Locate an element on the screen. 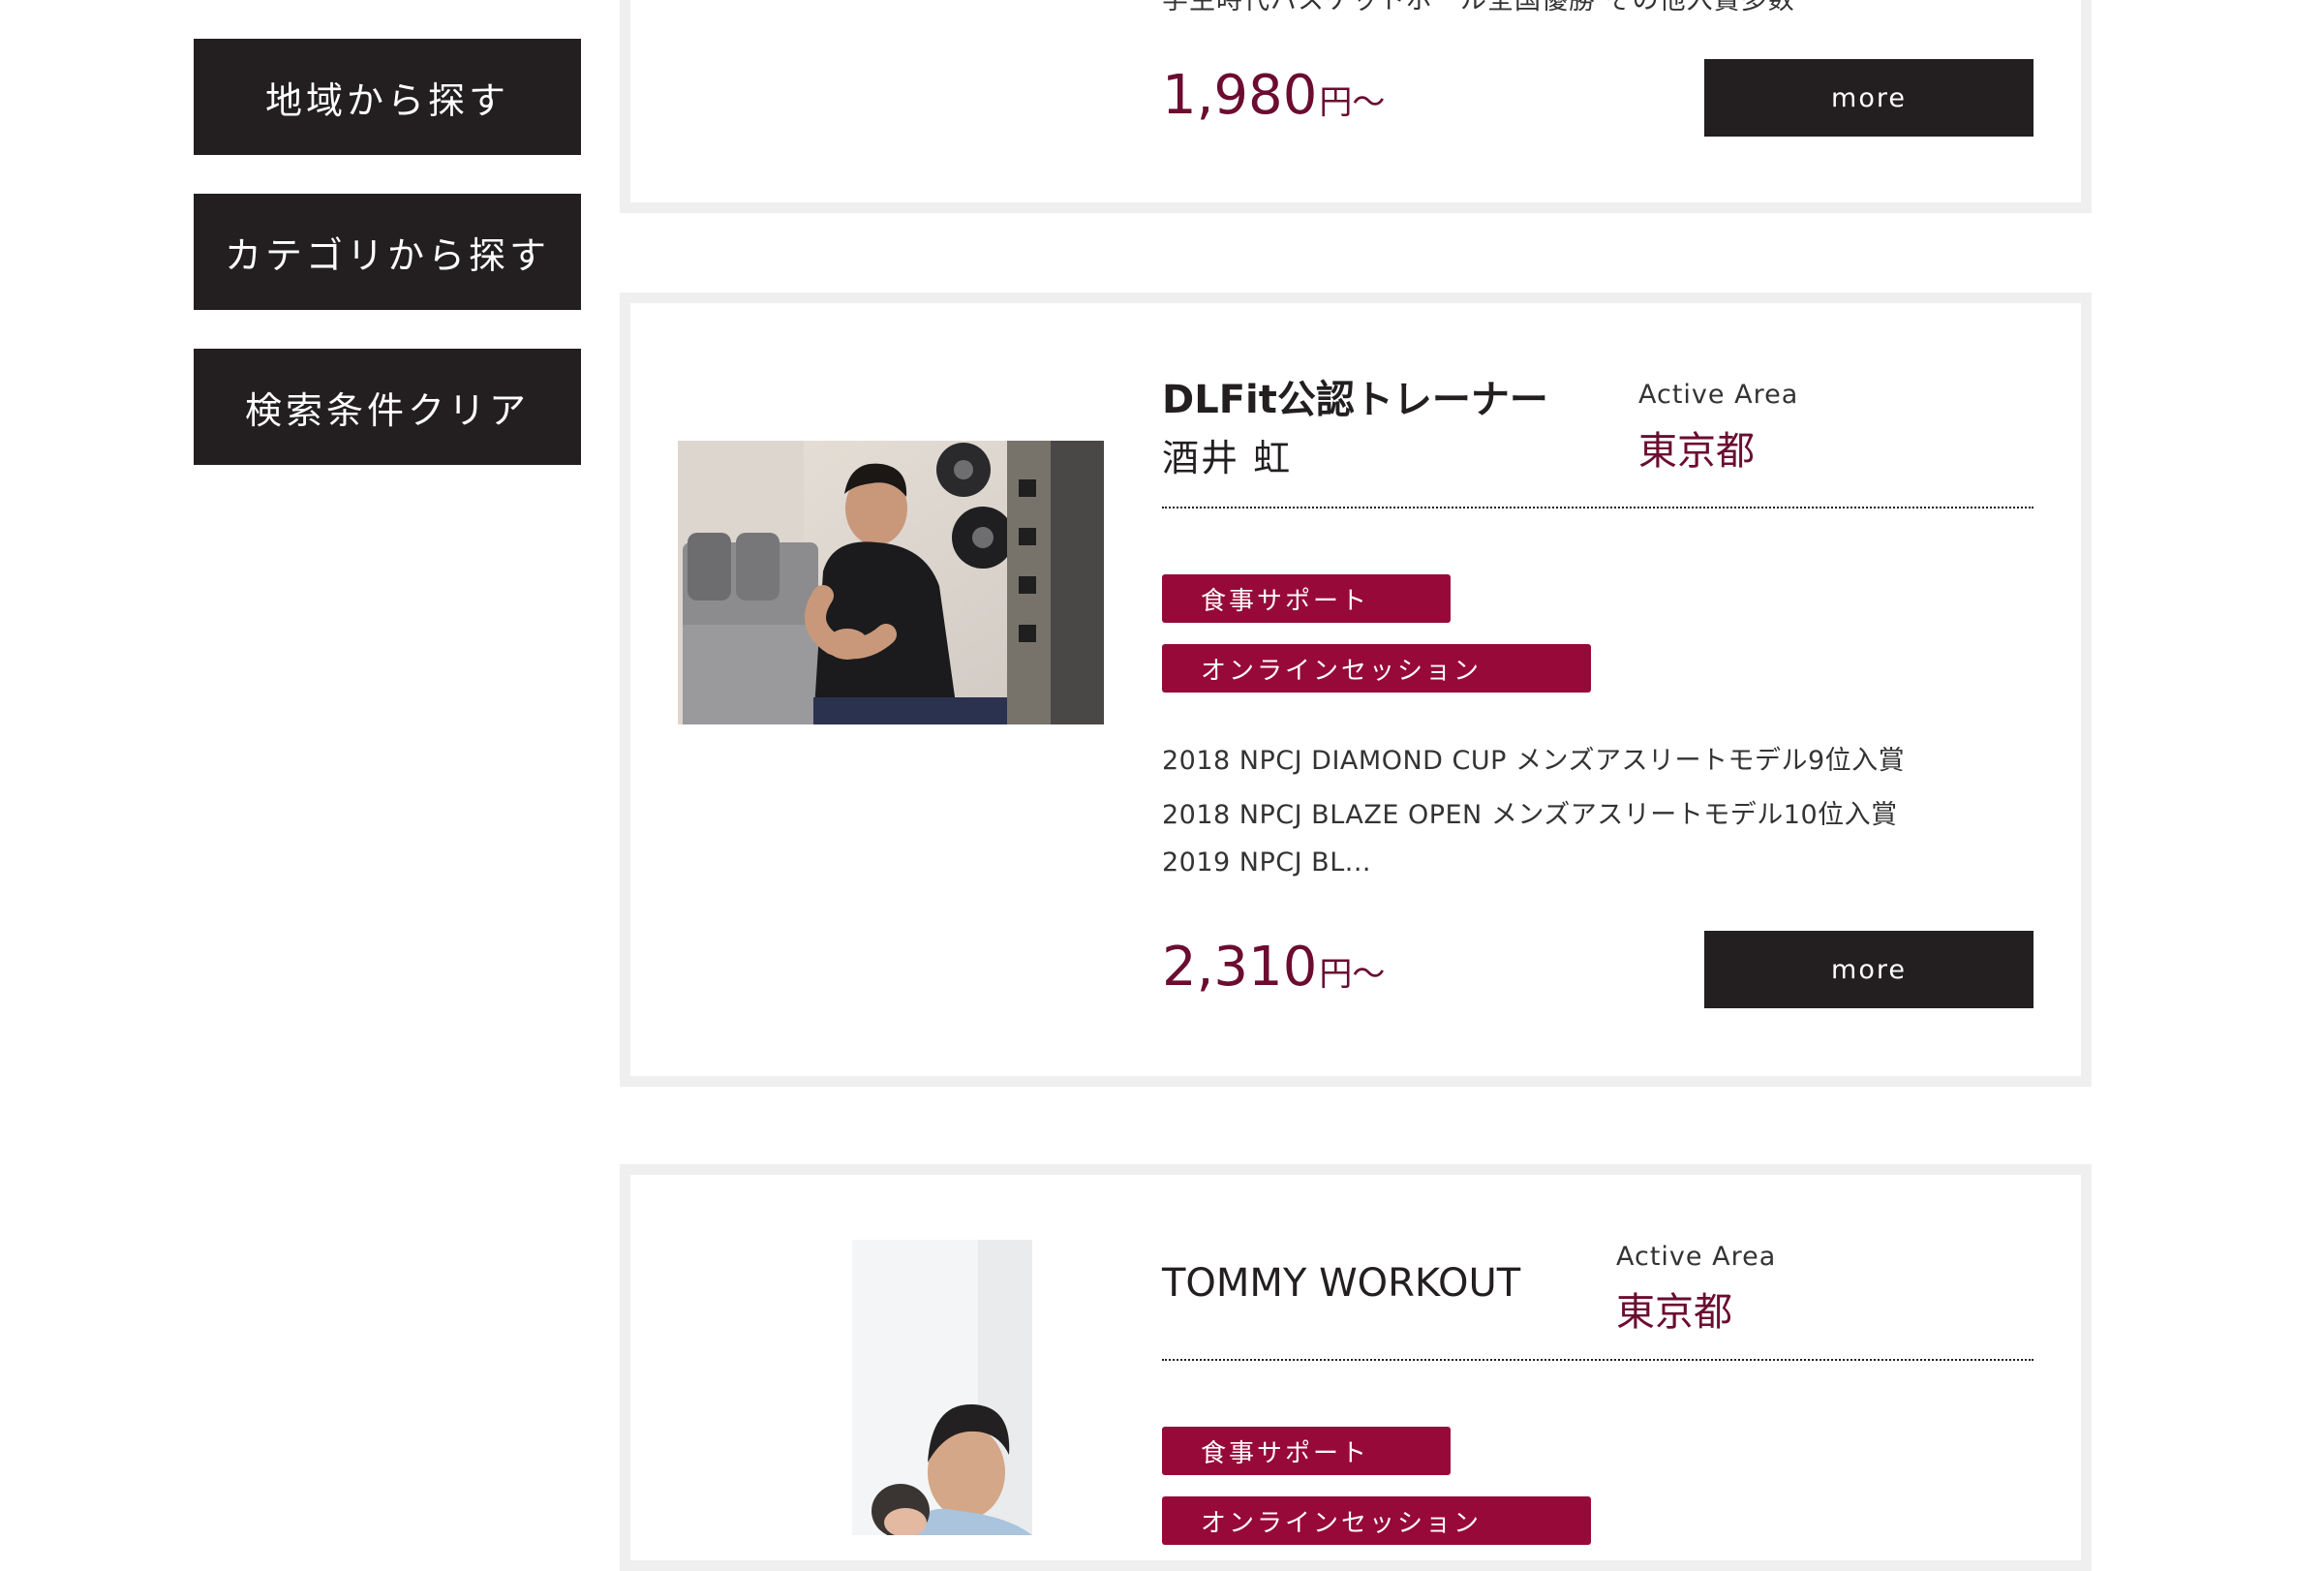 This screenshot has height=1571, width=2324. card-title: DLFit公認トレーナー is located at coordinates (1355, 400).